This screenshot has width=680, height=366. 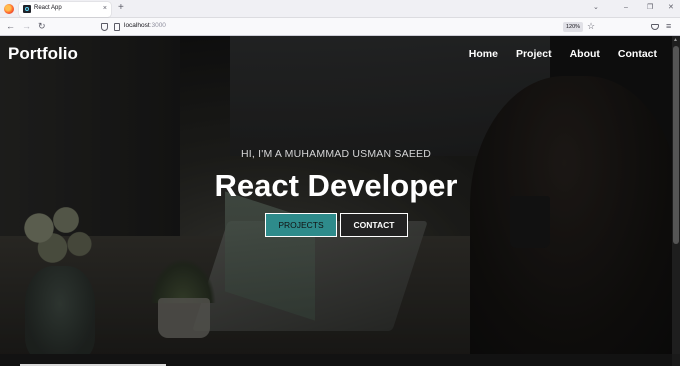 I want to click on url-port: :3000, so click(x=157, y=25).